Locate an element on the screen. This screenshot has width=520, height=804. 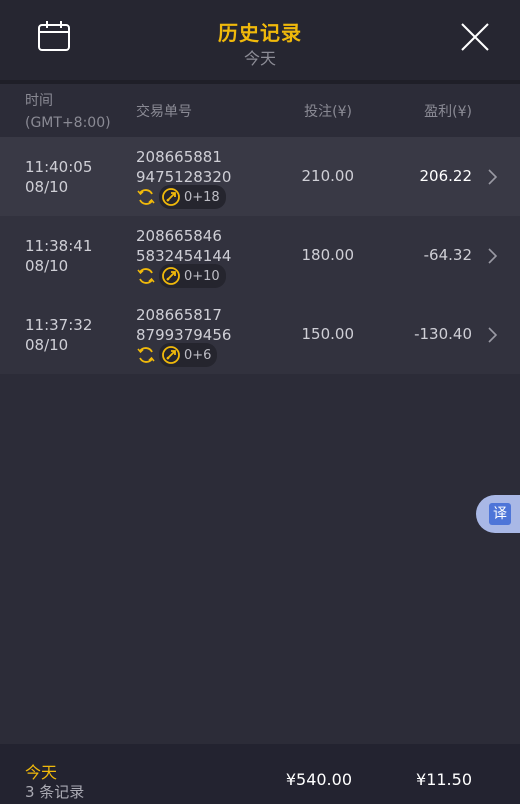
row-badges: 0+18 is located at coordinates (181, 197).